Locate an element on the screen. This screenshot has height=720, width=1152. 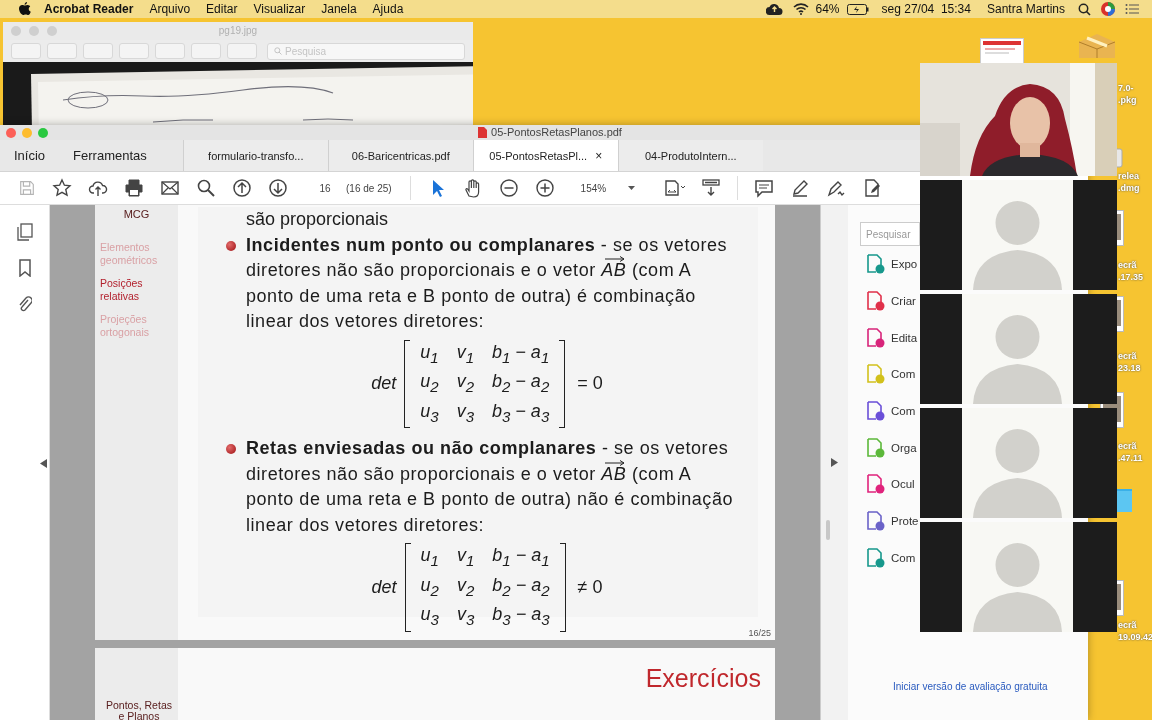
slide-nav-item: e Planos is located at coordinates (139, 715).